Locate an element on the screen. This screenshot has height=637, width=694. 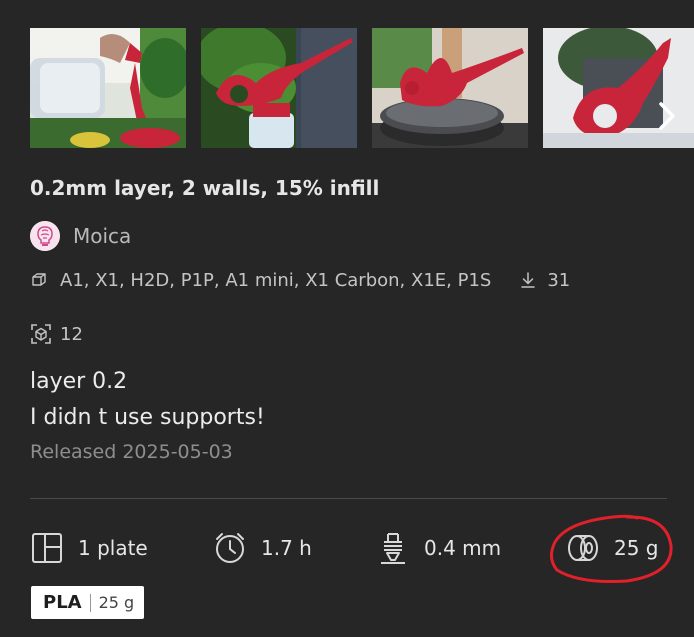
release-date: Released 2025-05-03 is located at coordinates (131, 452).